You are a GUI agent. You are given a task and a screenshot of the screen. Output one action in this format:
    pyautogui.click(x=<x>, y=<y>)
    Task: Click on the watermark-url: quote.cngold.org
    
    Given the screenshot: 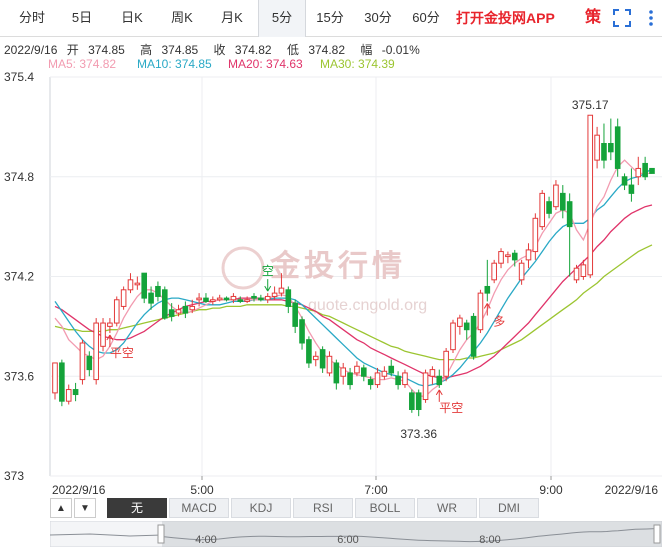 What is the action you would take?
    pyautogui.click(x=367, y=305)
    